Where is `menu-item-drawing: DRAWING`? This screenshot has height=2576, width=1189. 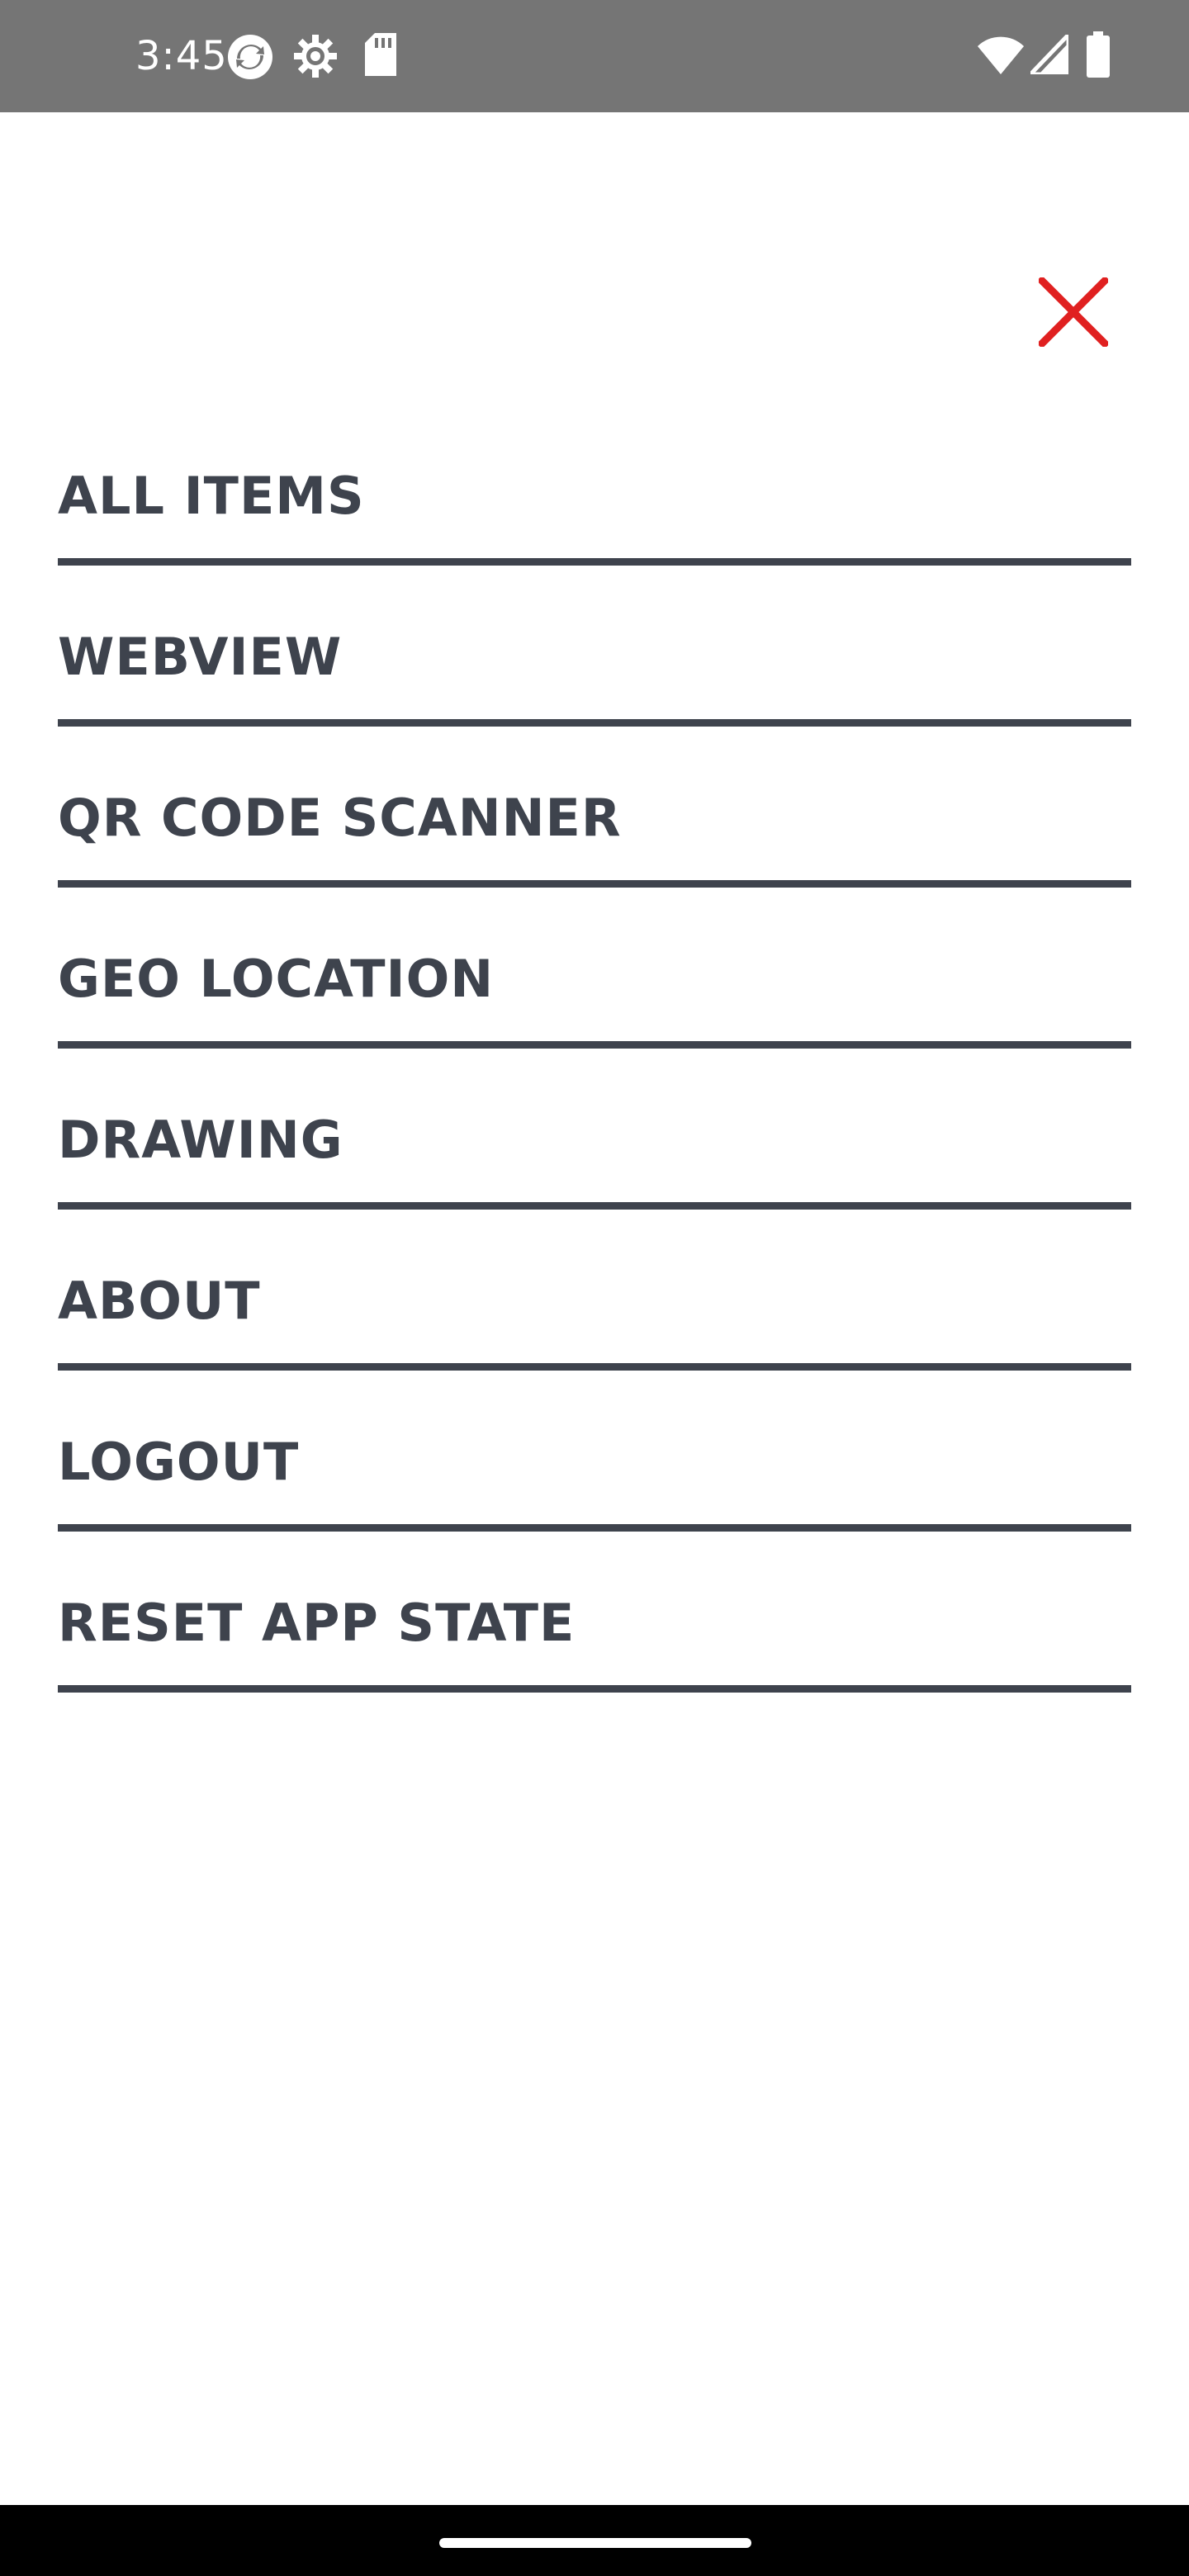
menu-item-drawing: DRAWING is located at coordinates (594, 1129).